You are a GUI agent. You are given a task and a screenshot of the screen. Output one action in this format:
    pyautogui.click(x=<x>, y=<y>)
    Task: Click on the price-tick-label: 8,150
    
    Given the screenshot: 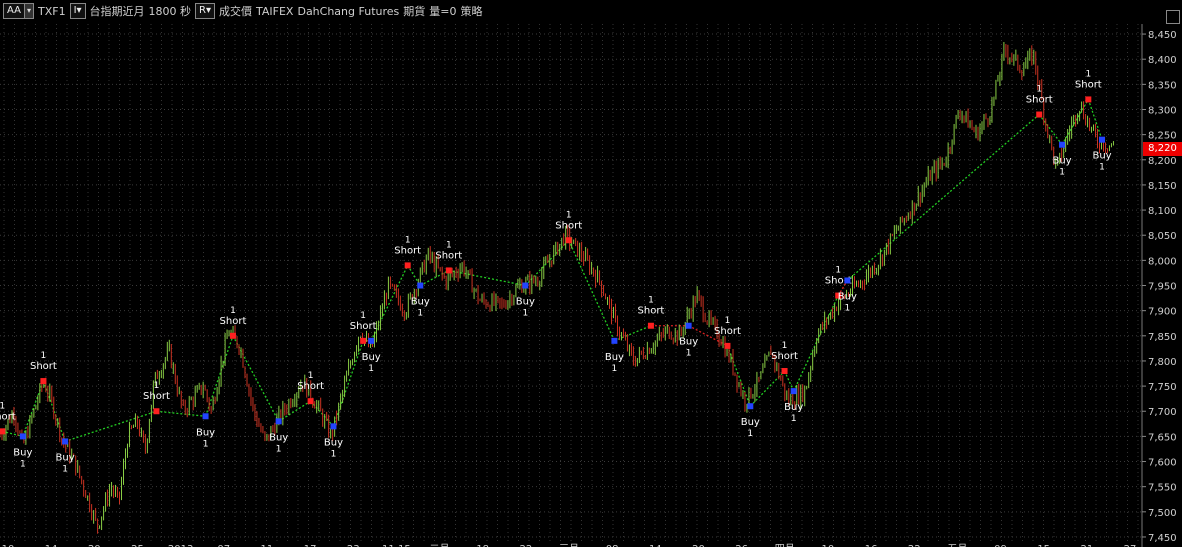 What is the action you would take?
    pyautogui.click(x=1162, y=186)
    